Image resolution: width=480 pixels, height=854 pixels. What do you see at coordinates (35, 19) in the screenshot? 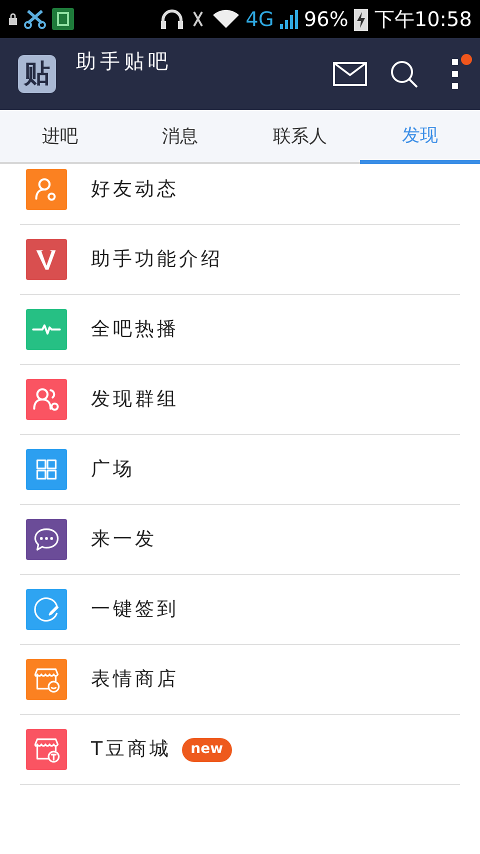
I see `scissors-icon` at bounding box center [35, 19].